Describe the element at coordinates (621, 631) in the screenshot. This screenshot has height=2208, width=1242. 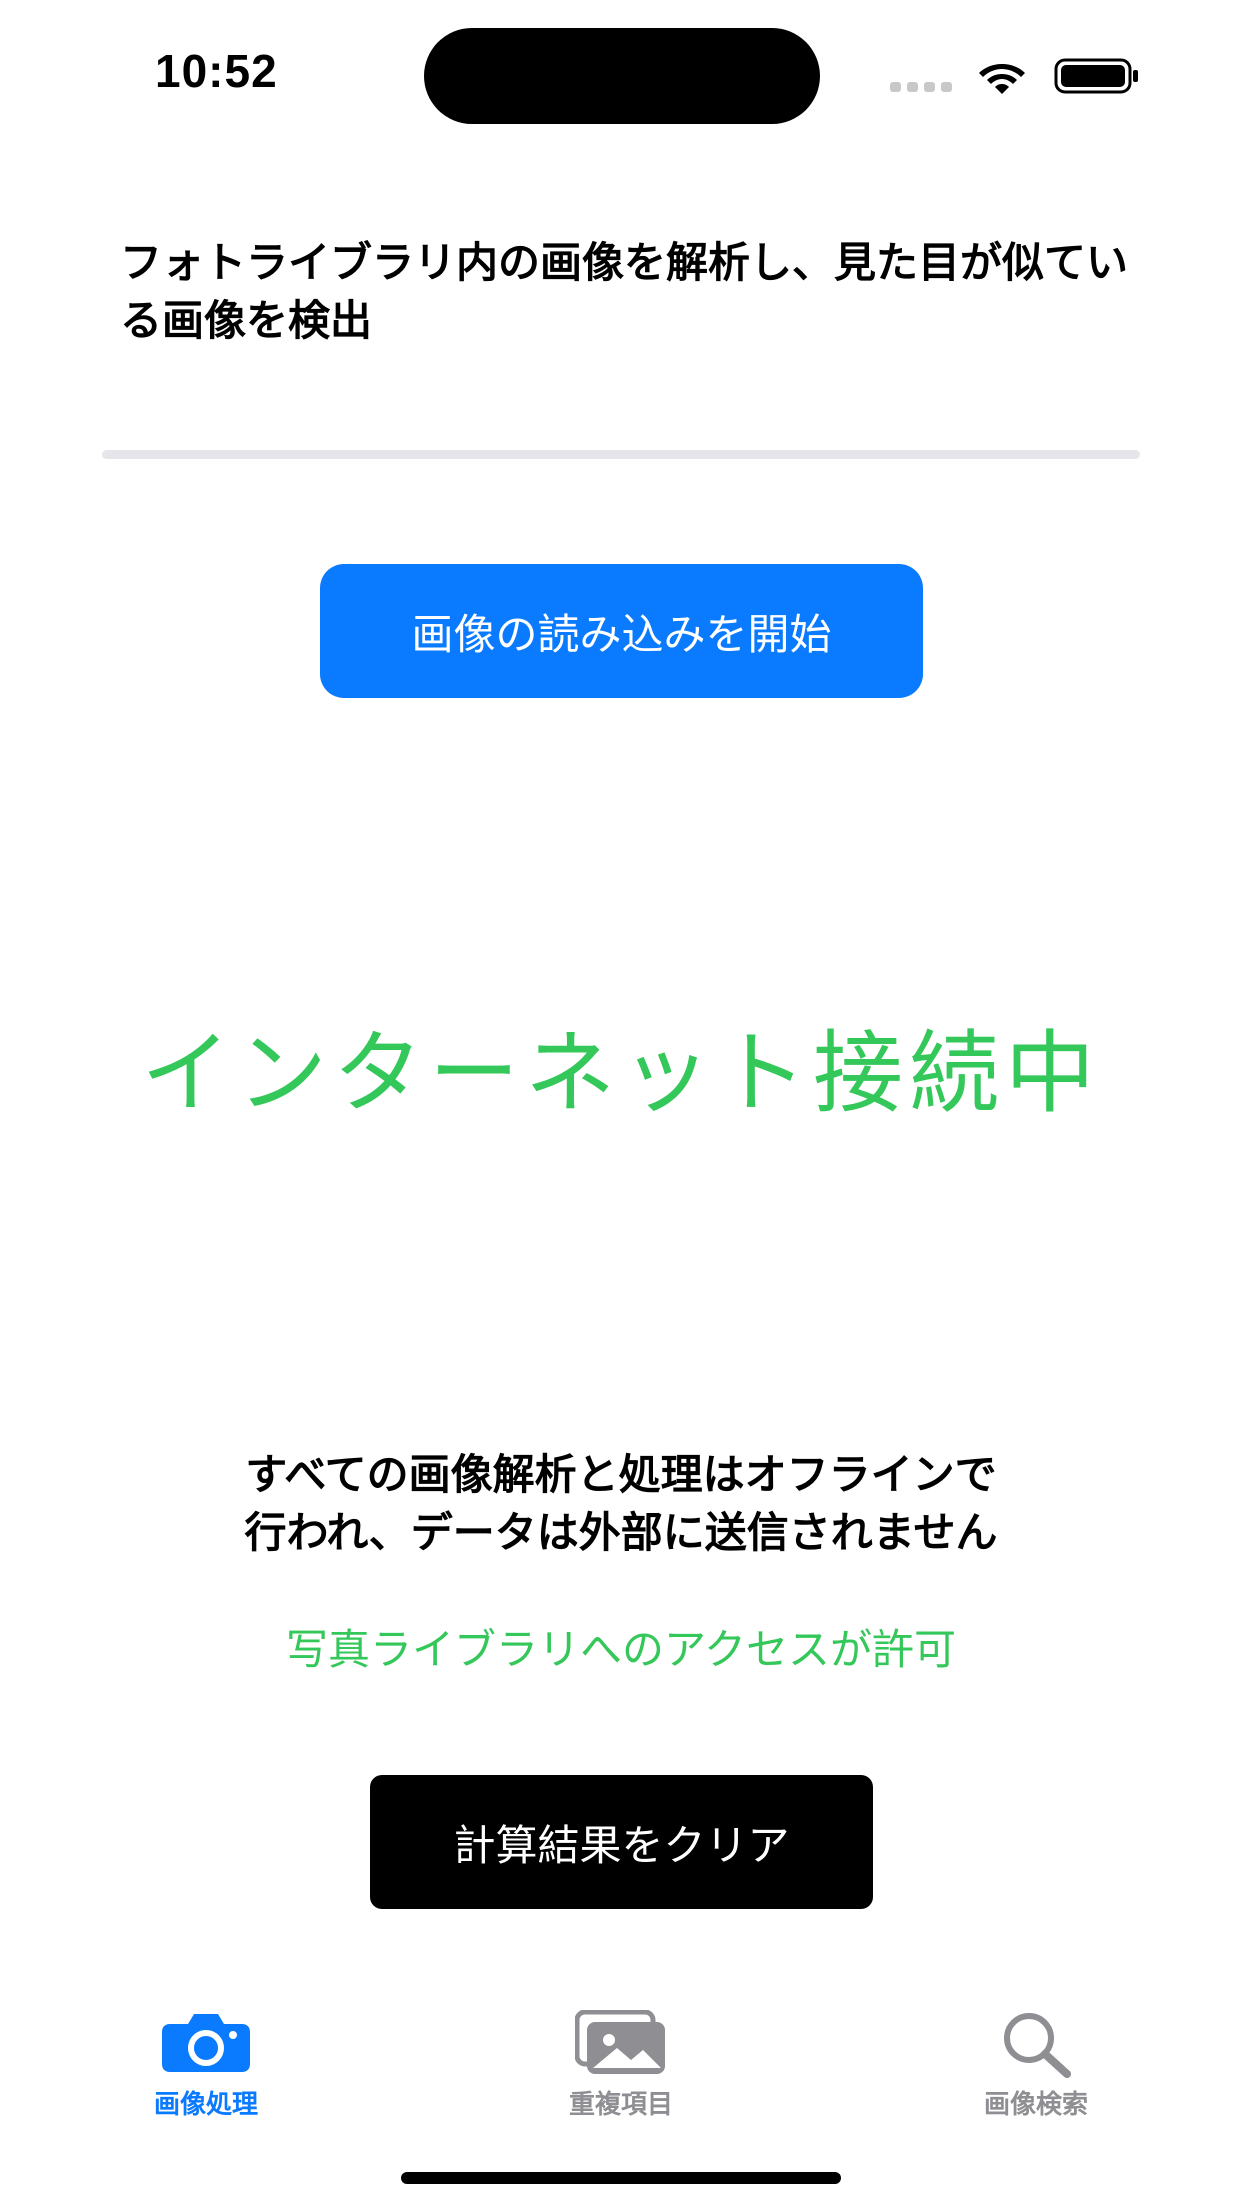
I see `start-loading-button: 画像の読み込みを開始` at that location.